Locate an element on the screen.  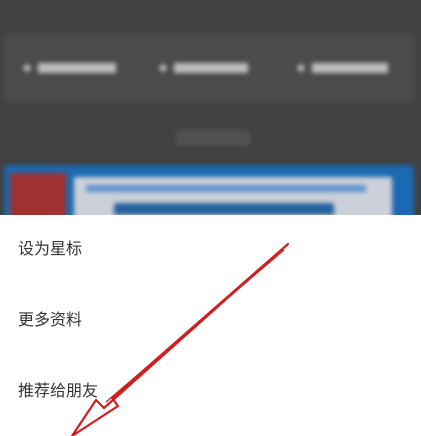
menu-item-label: 推荐给朋友 is located at coordinates (58, 390).